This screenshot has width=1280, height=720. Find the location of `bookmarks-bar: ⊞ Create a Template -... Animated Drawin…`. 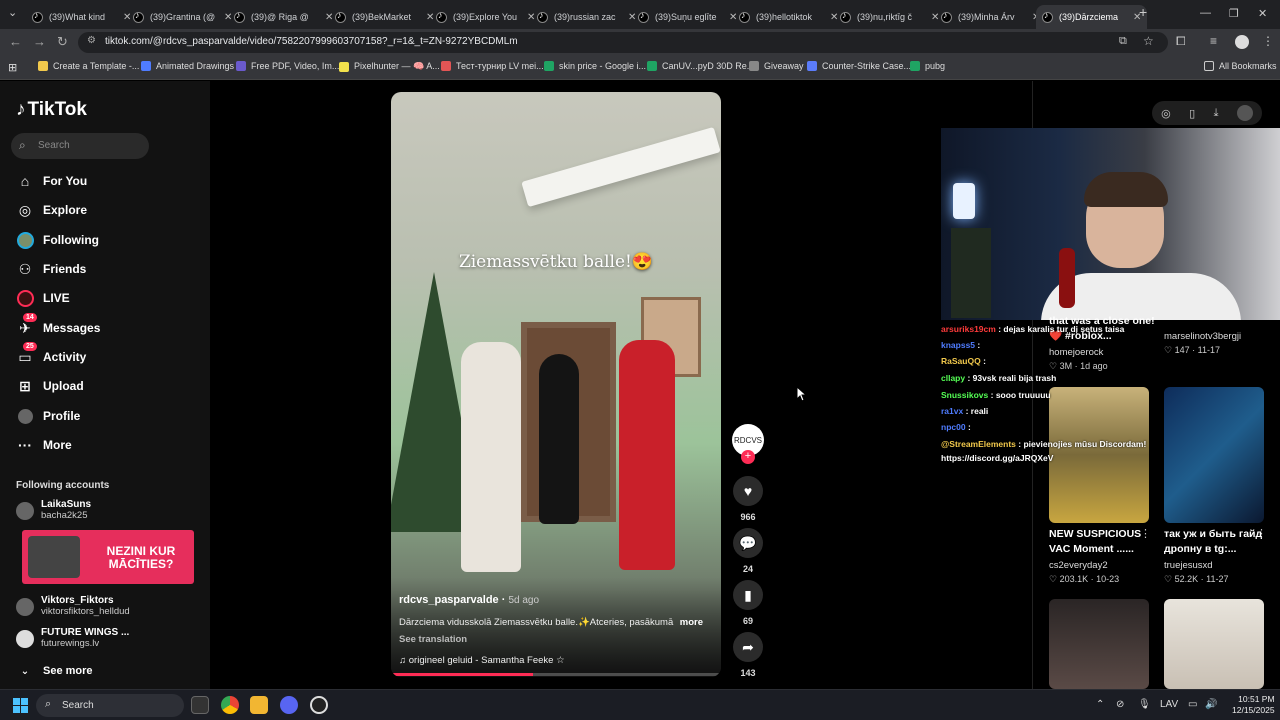

bookmarks-bar: ⊞ Create a Template -... Animated Drawin… is located at coordinates (640, 68).